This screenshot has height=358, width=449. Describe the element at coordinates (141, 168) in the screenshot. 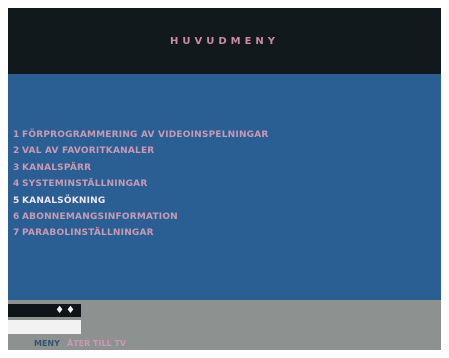

I see `menu-item-channel-lock: 3 KANALSPÄRR` at that location.